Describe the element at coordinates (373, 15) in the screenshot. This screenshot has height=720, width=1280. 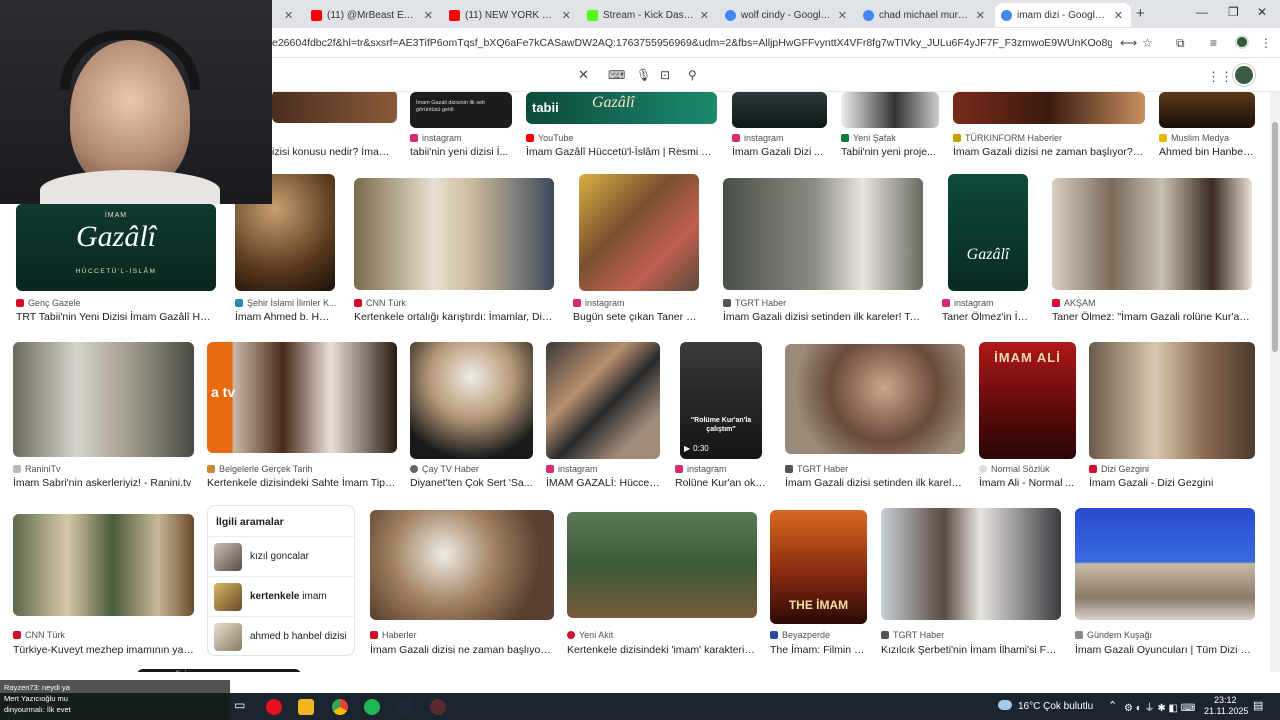
I see `tab-mrbeast: (11) @MrBeast EĞLENCE ✕` at that location.